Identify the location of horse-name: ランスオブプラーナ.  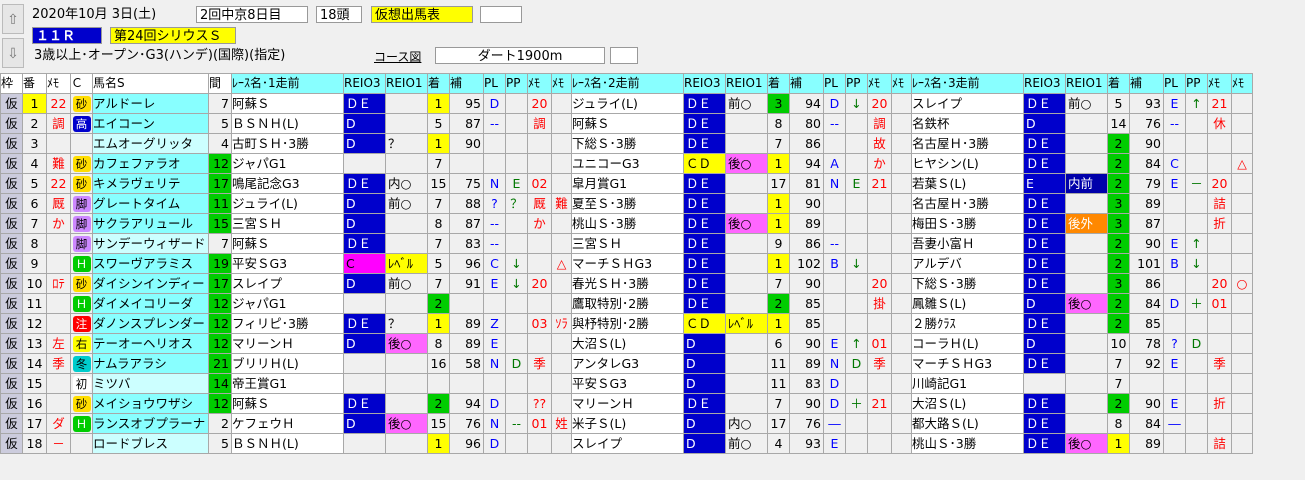
(150, 423).